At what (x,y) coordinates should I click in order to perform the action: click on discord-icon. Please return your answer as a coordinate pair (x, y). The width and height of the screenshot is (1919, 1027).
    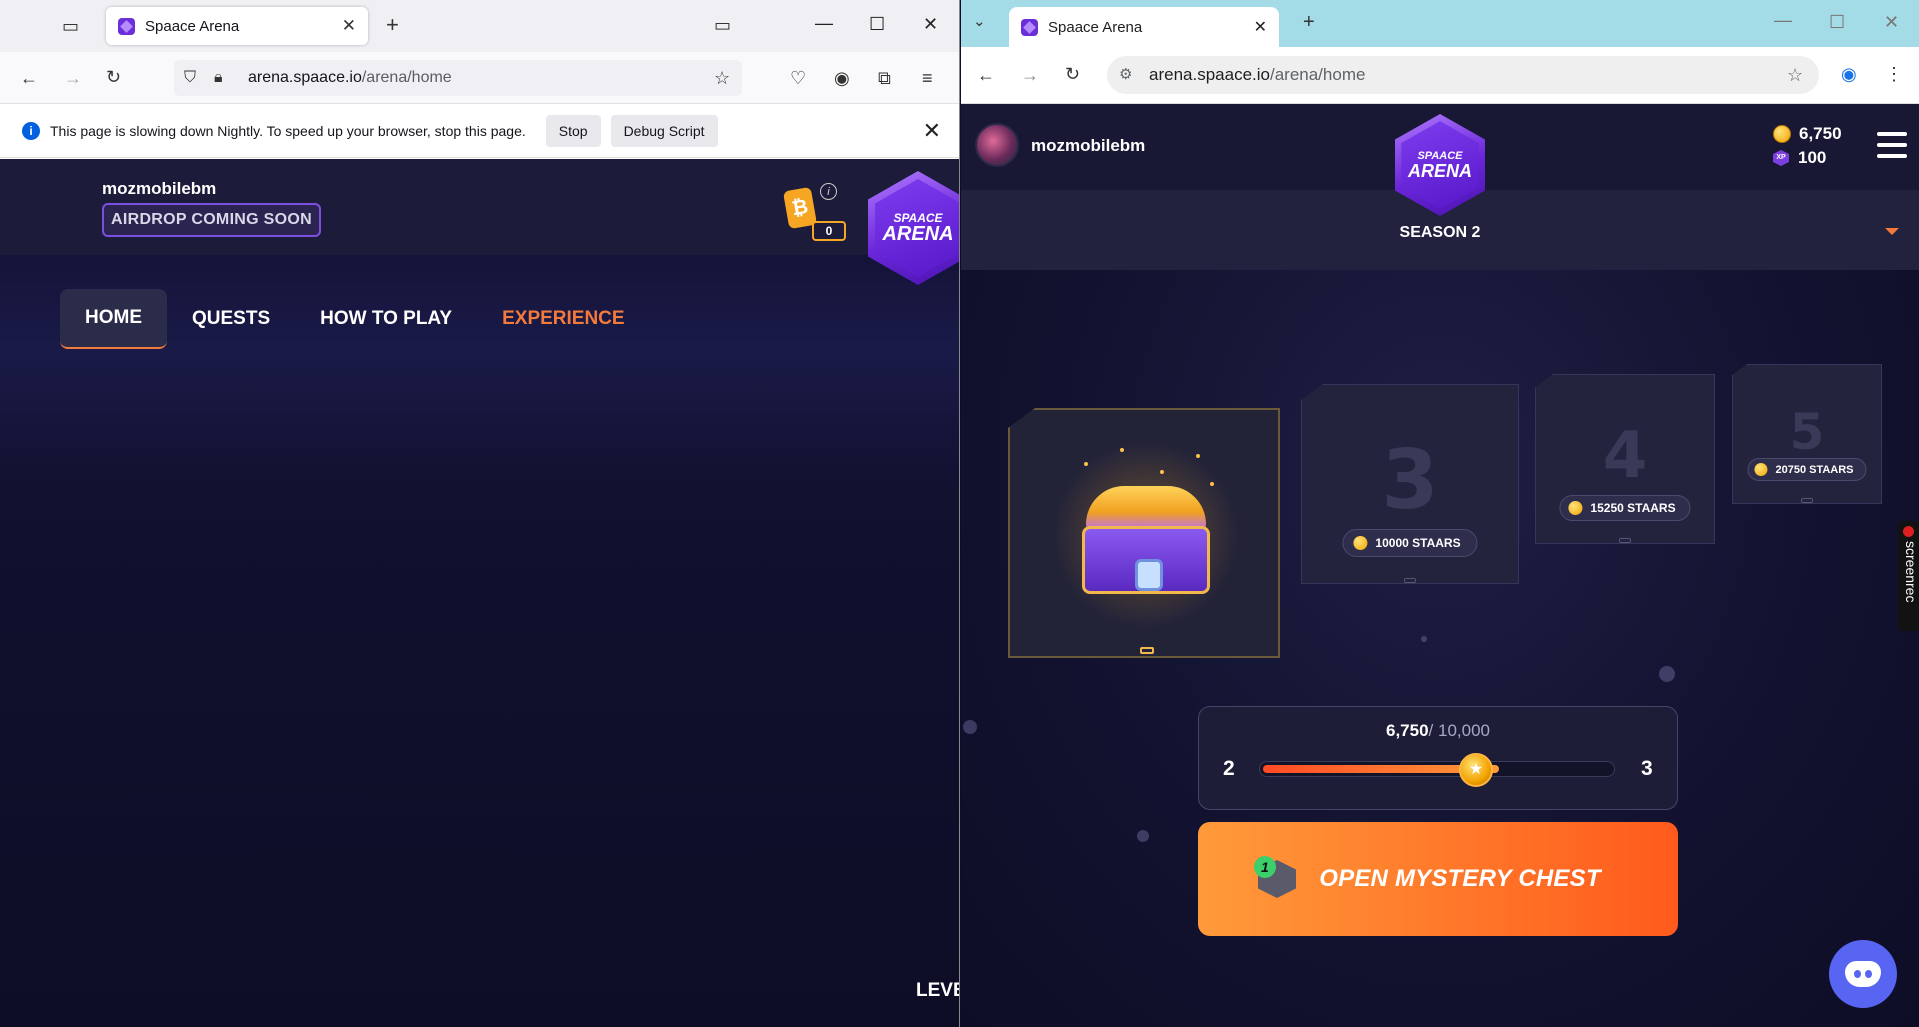
    Looking at the image, I should click on (1863, 974).